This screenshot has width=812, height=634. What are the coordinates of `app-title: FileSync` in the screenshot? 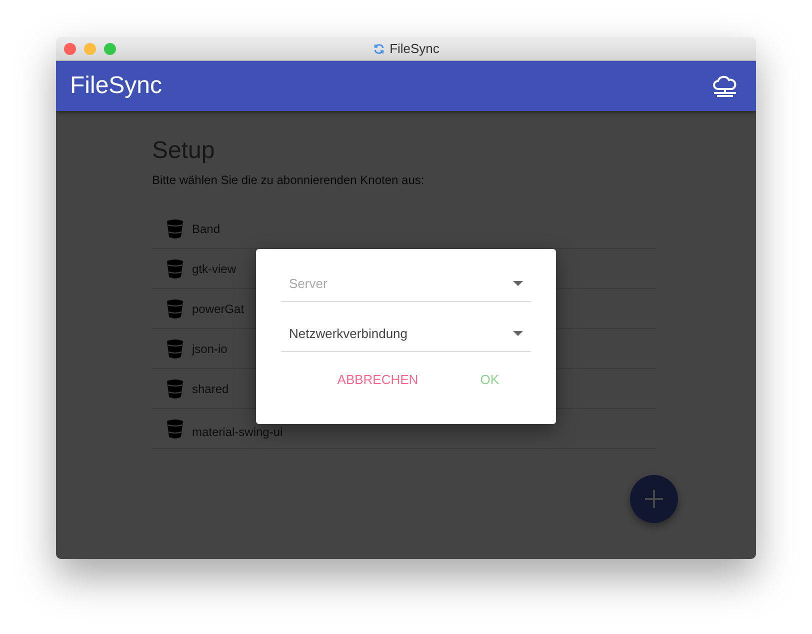 It's located at (116, 86).